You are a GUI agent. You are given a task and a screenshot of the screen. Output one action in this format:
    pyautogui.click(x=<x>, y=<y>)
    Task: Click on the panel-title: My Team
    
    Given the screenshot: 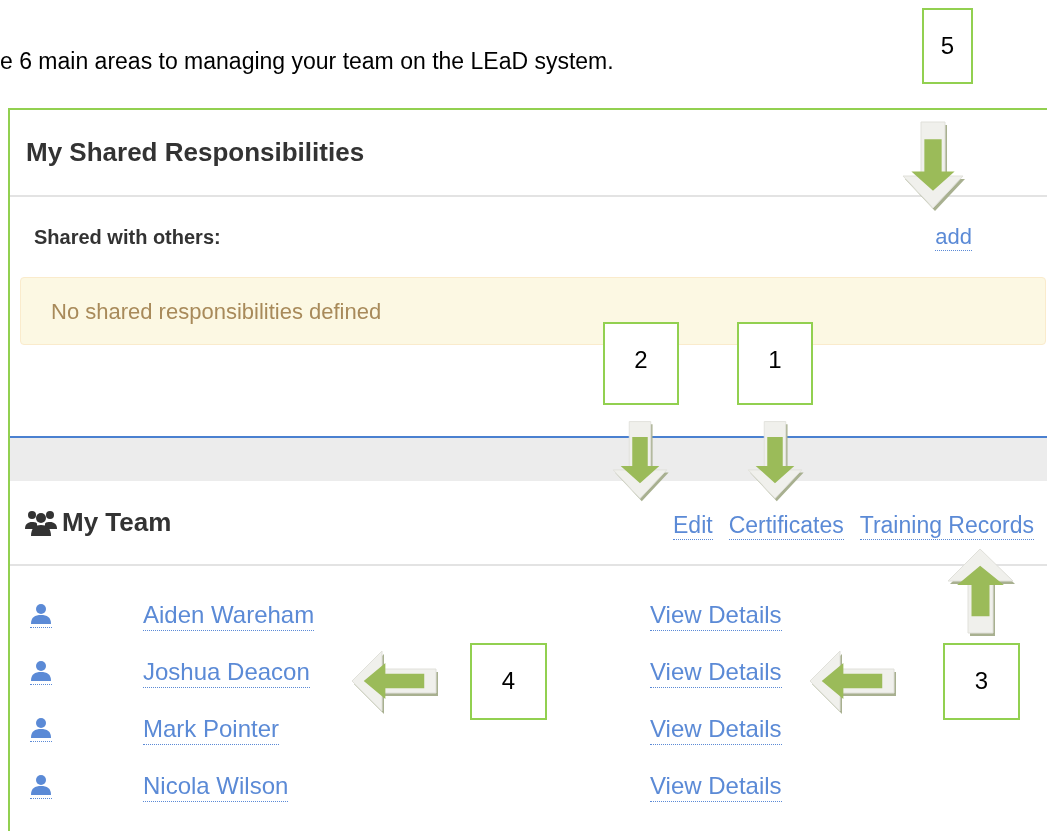 What is the action you would take?
    pyautogui.click(x=117, y=522)
    